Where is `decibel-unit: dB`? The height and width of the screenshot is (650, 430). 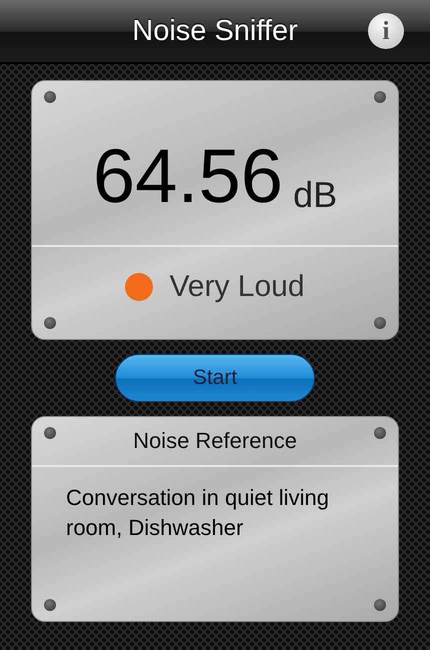 decibel-unit: dB is located at coordinates (315, 196).